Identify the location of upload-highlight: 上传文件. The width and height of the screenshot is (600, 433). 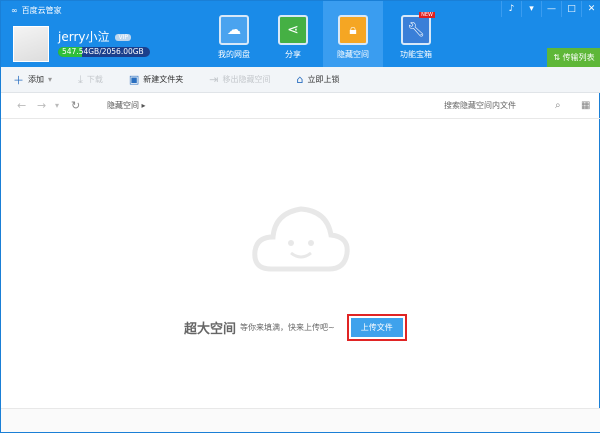
(376, 327).